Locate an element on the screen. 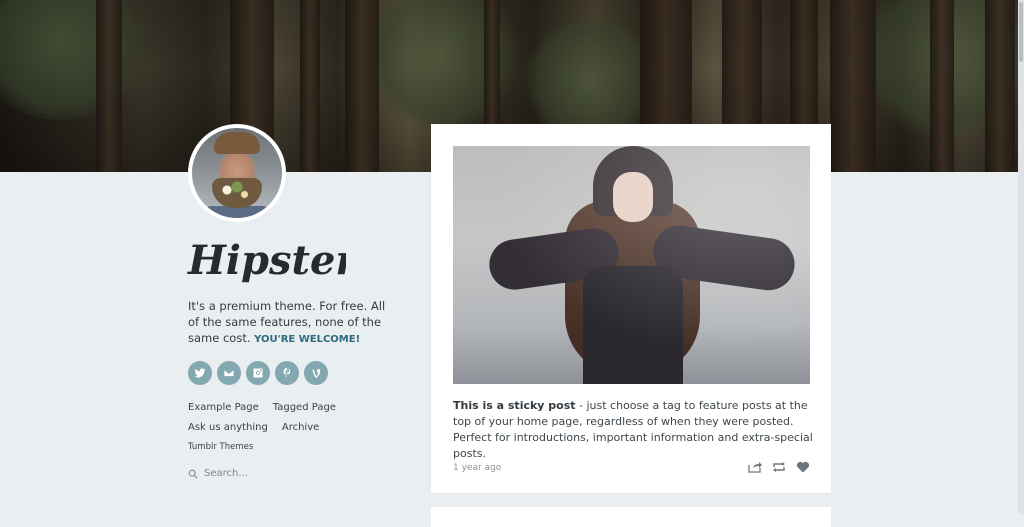 This screenshot has width=1024, height=527. reblog-icon is located at coordinates (779, 467).